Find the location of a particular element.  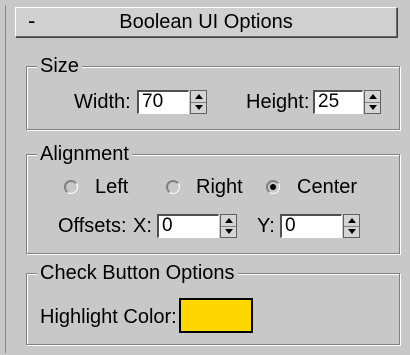

offset-x-spinner is located at coordinates (228, 226).